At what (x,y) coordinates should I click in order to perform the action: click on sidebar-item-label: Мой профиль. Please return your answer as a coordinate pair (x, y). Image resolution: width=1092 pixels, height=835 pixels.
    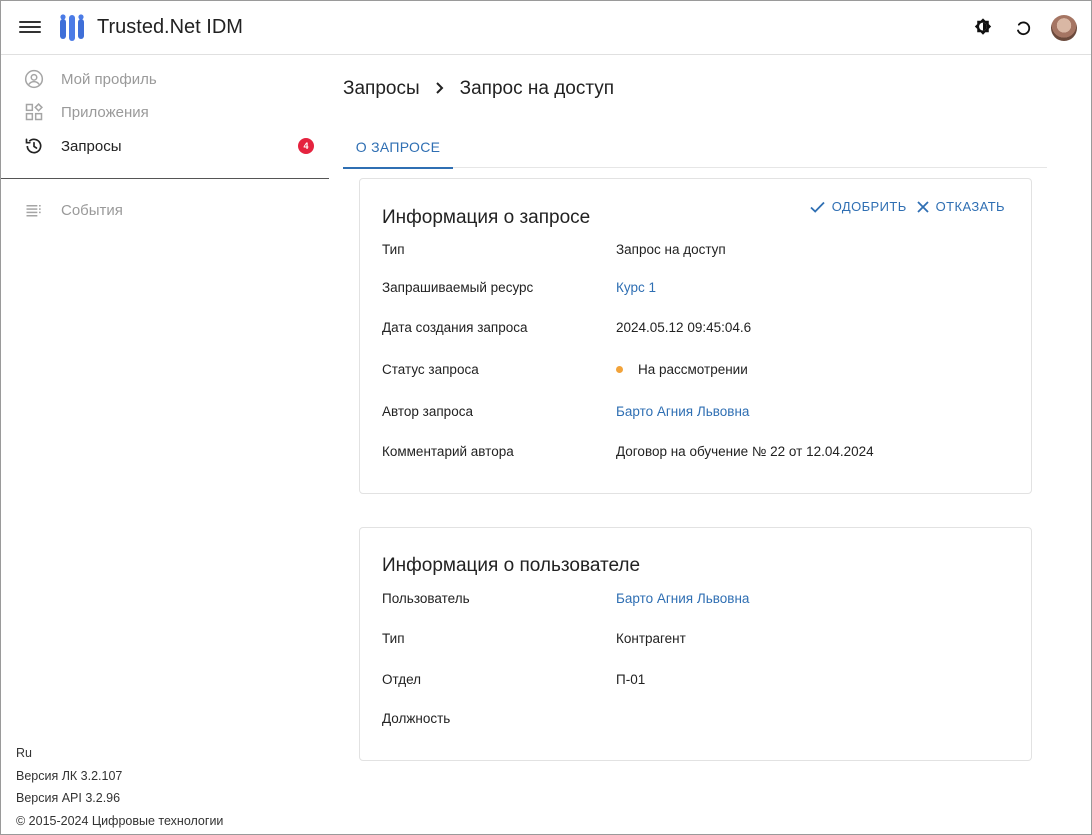
    Looking at the image, I should click on (109, 79).